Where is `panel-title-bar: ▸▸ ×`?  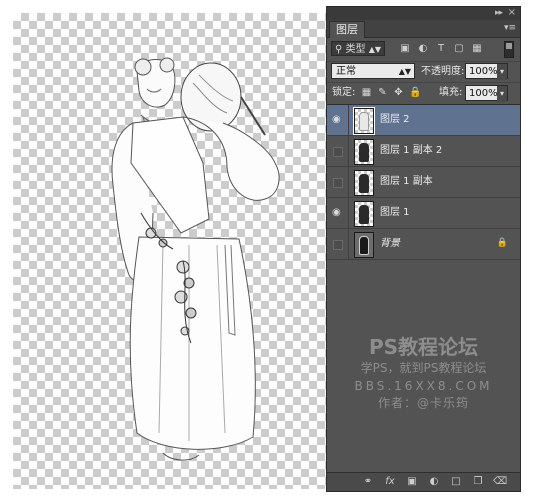
panel-title-bar: ▸▸ × is located at coordinates (423, 13).